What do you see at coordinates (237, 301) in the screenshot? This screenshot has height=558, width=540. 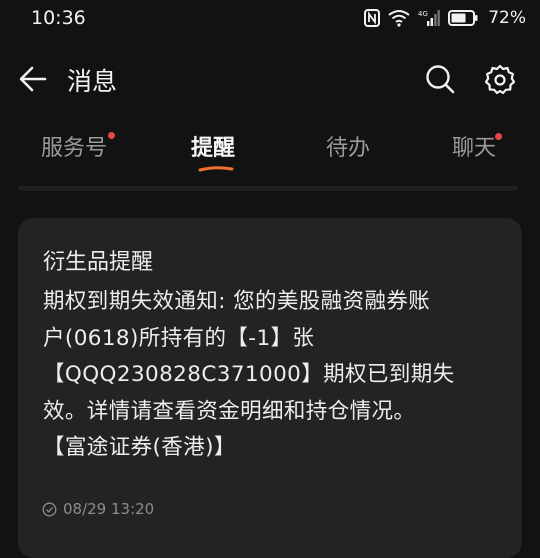 I see `card-body-line: 期权到期失效通知: 您的美股融资融券账` at bounding box center [237, 301].